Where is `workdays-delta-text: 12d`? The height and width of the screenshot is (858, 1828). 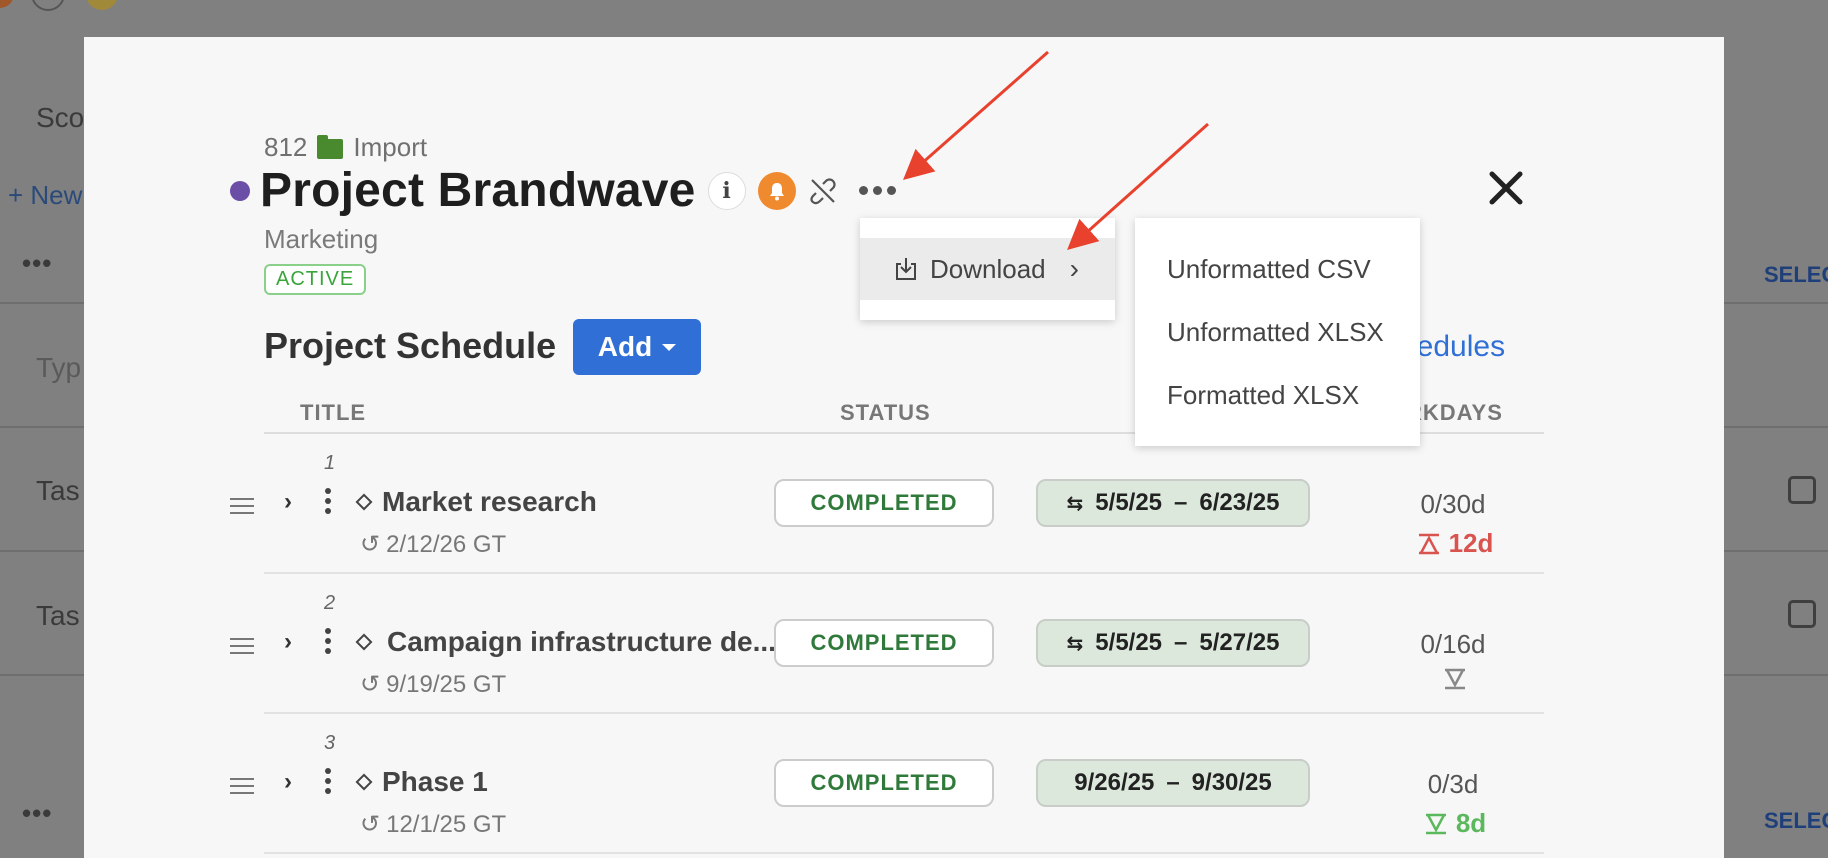 workdays-delta-text: 12d is located at coordinates (1471, 543).